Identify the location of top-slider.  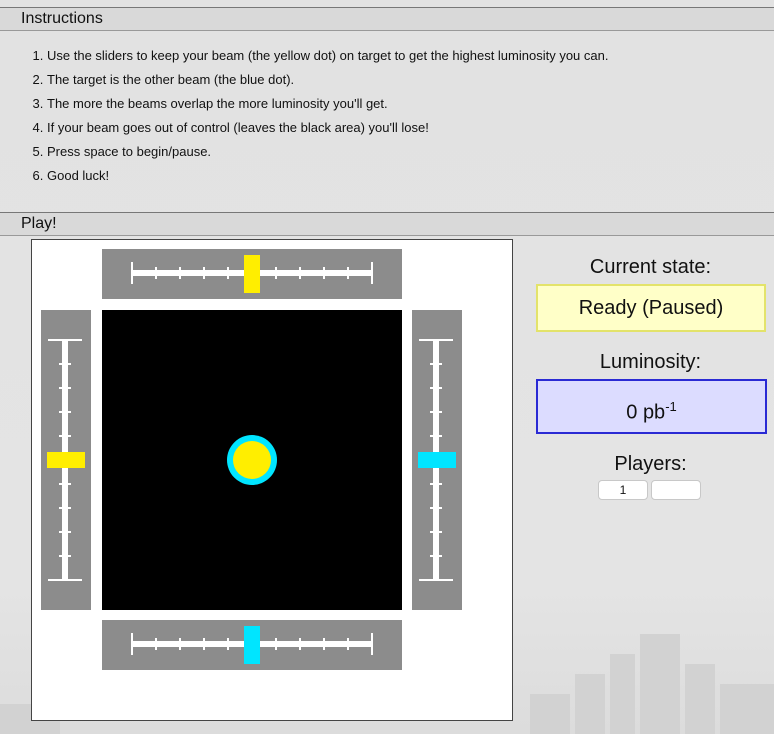
(252, 274).